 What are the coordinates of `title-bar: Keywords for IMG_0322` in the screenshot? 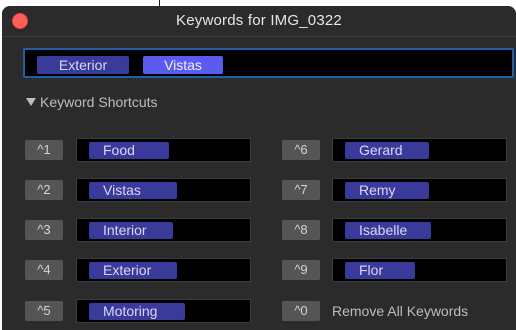 It's located at (259, 21).